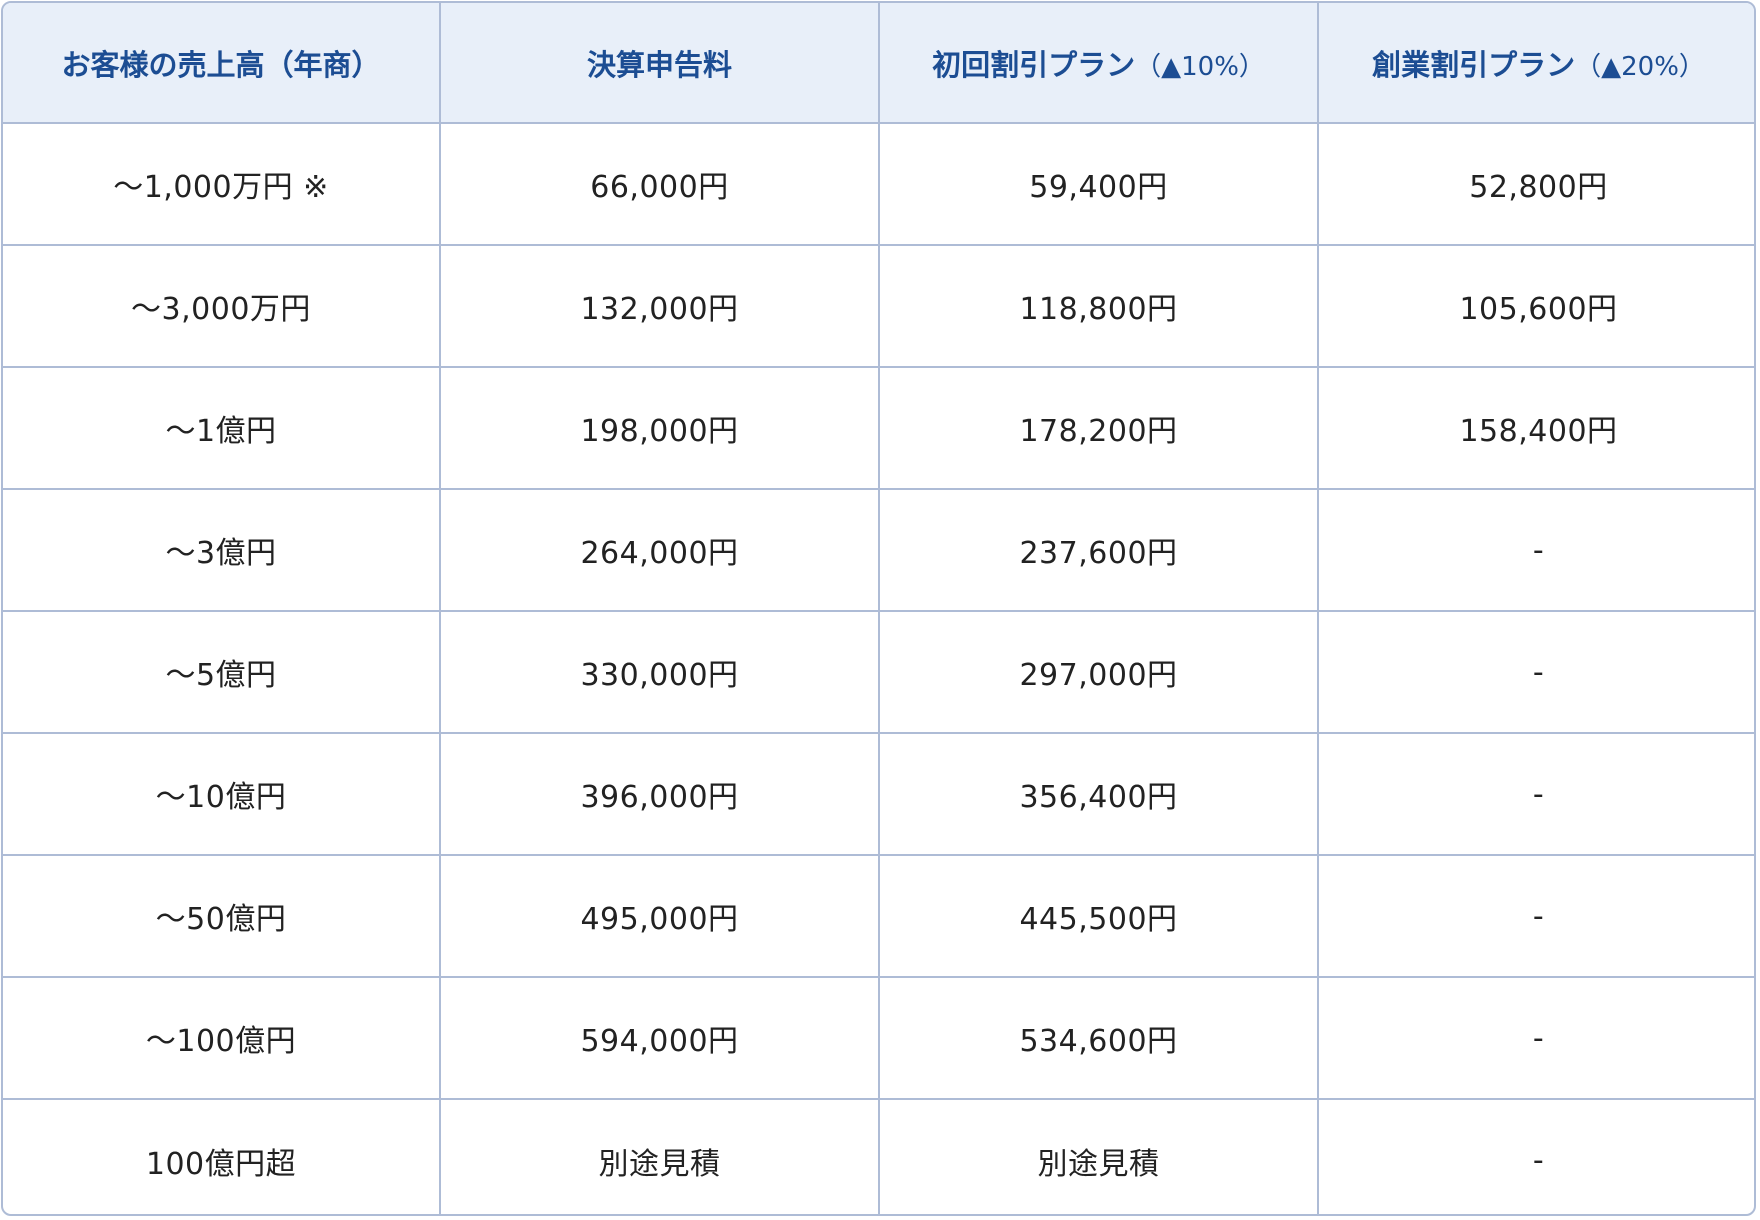  What do you see at coordinates (1535, 184) in the screenshot?
I see `cell-startup-discount: 52,800円` at bounding box center [1535, 184].